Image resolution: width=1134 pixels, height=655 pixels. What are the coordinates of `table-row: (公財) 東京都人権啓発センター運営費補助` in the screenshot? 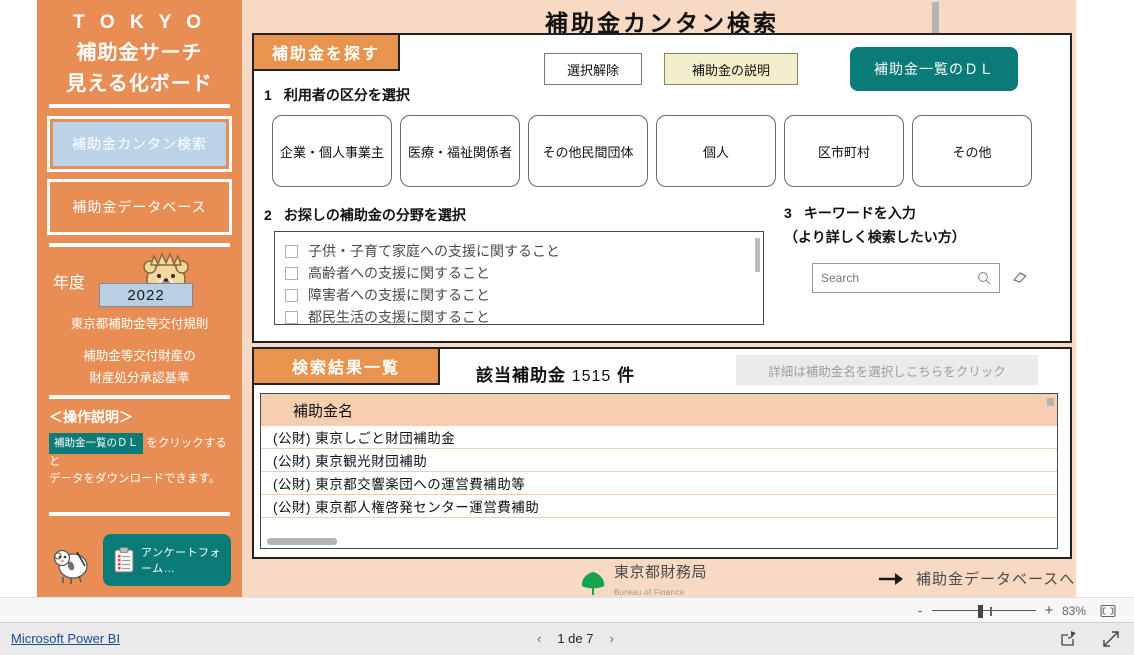 It's located at (659, 506).